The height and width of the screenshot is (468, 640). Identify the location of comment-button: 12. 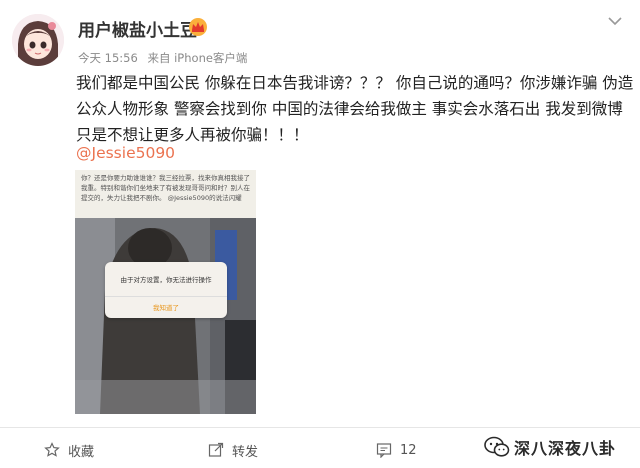
(396, 450).